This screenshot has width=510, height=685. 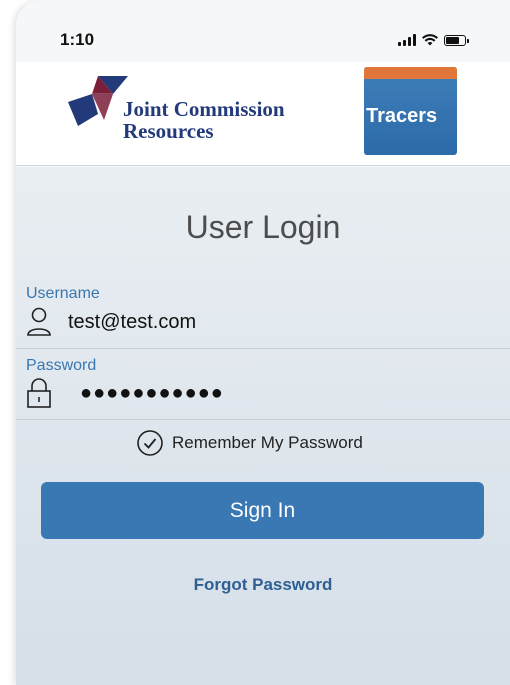 I want to click on brand-name: Joint Commission Resources, so click(x=204, y=120).